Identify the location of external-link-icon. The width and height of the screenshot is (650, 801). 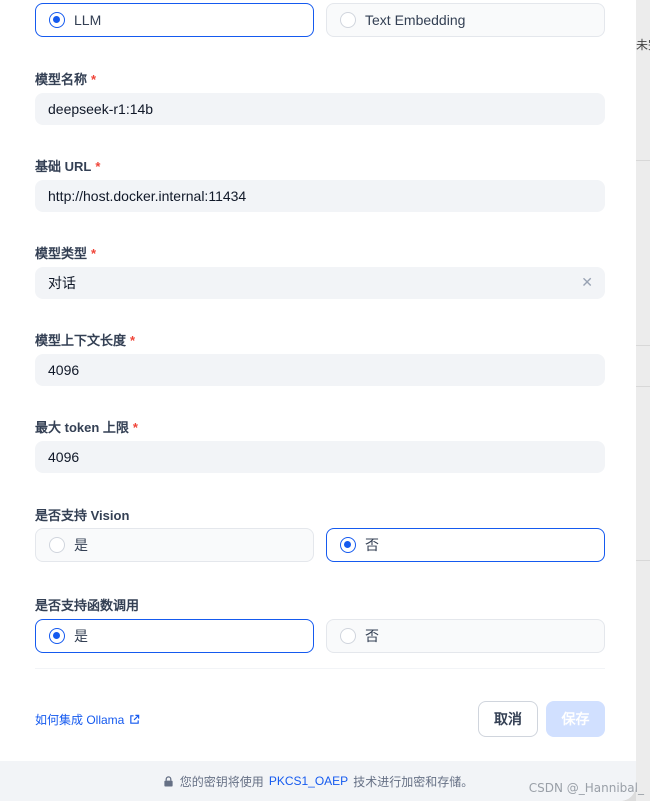
(135, 719).